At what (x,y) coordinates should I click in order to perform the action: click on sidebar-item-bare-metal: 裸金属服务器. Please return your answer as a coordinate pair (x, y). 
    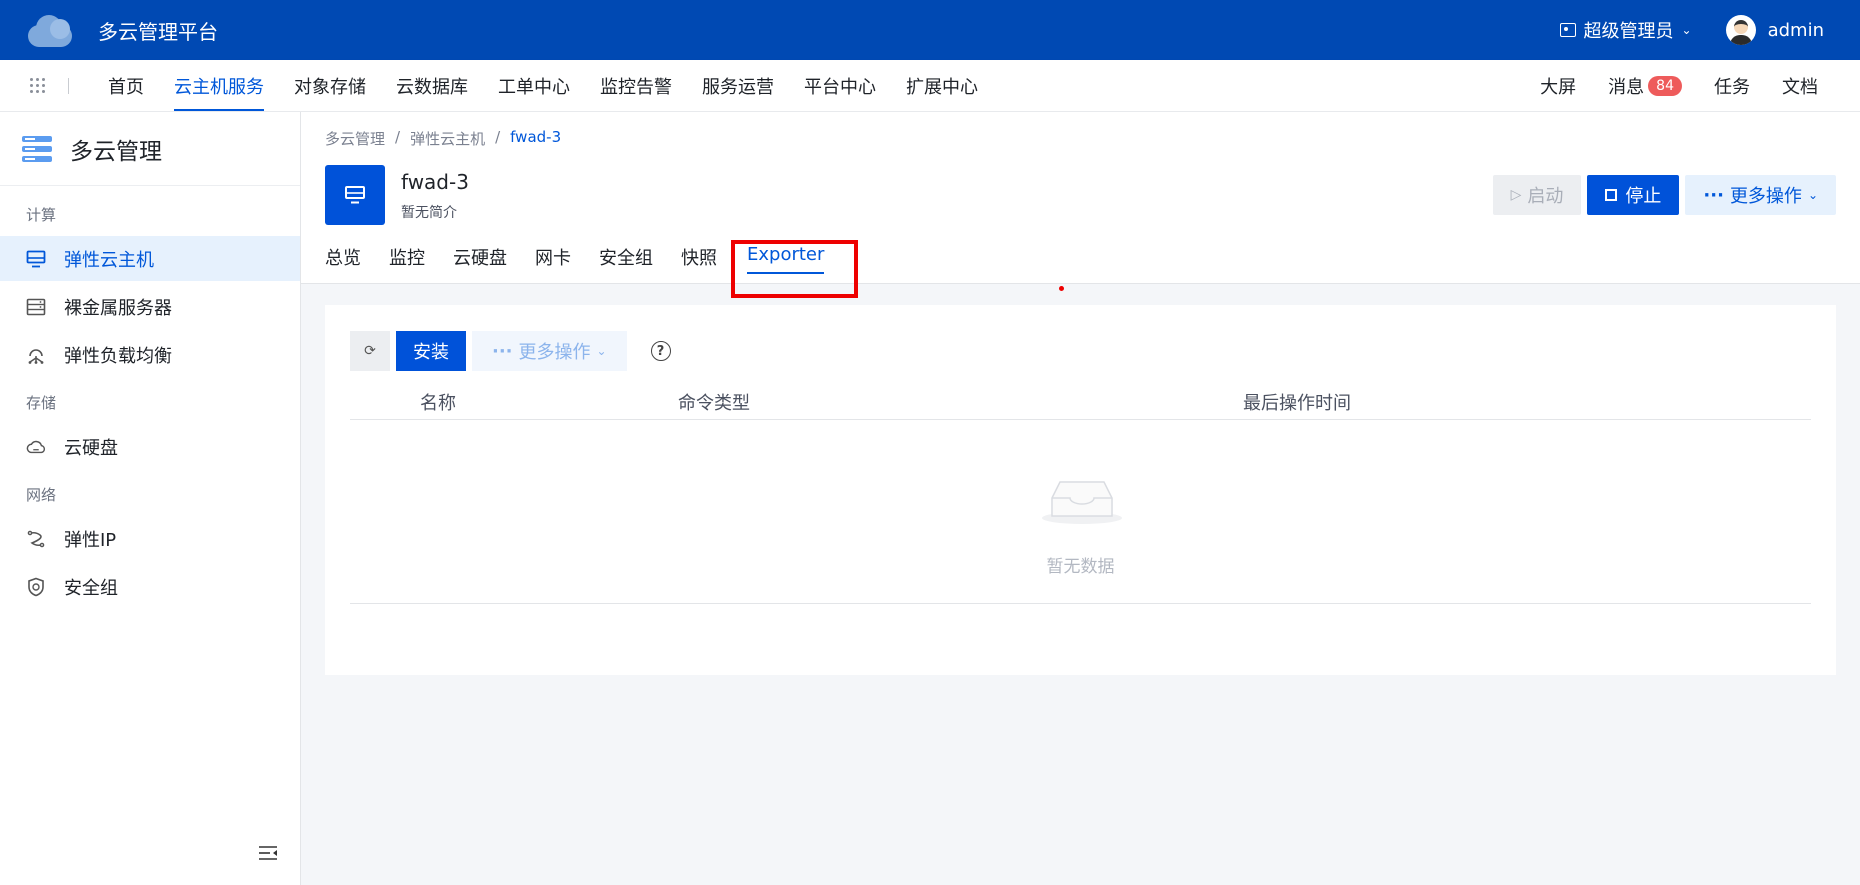
    Looking at the image, I should click on (150, 306).